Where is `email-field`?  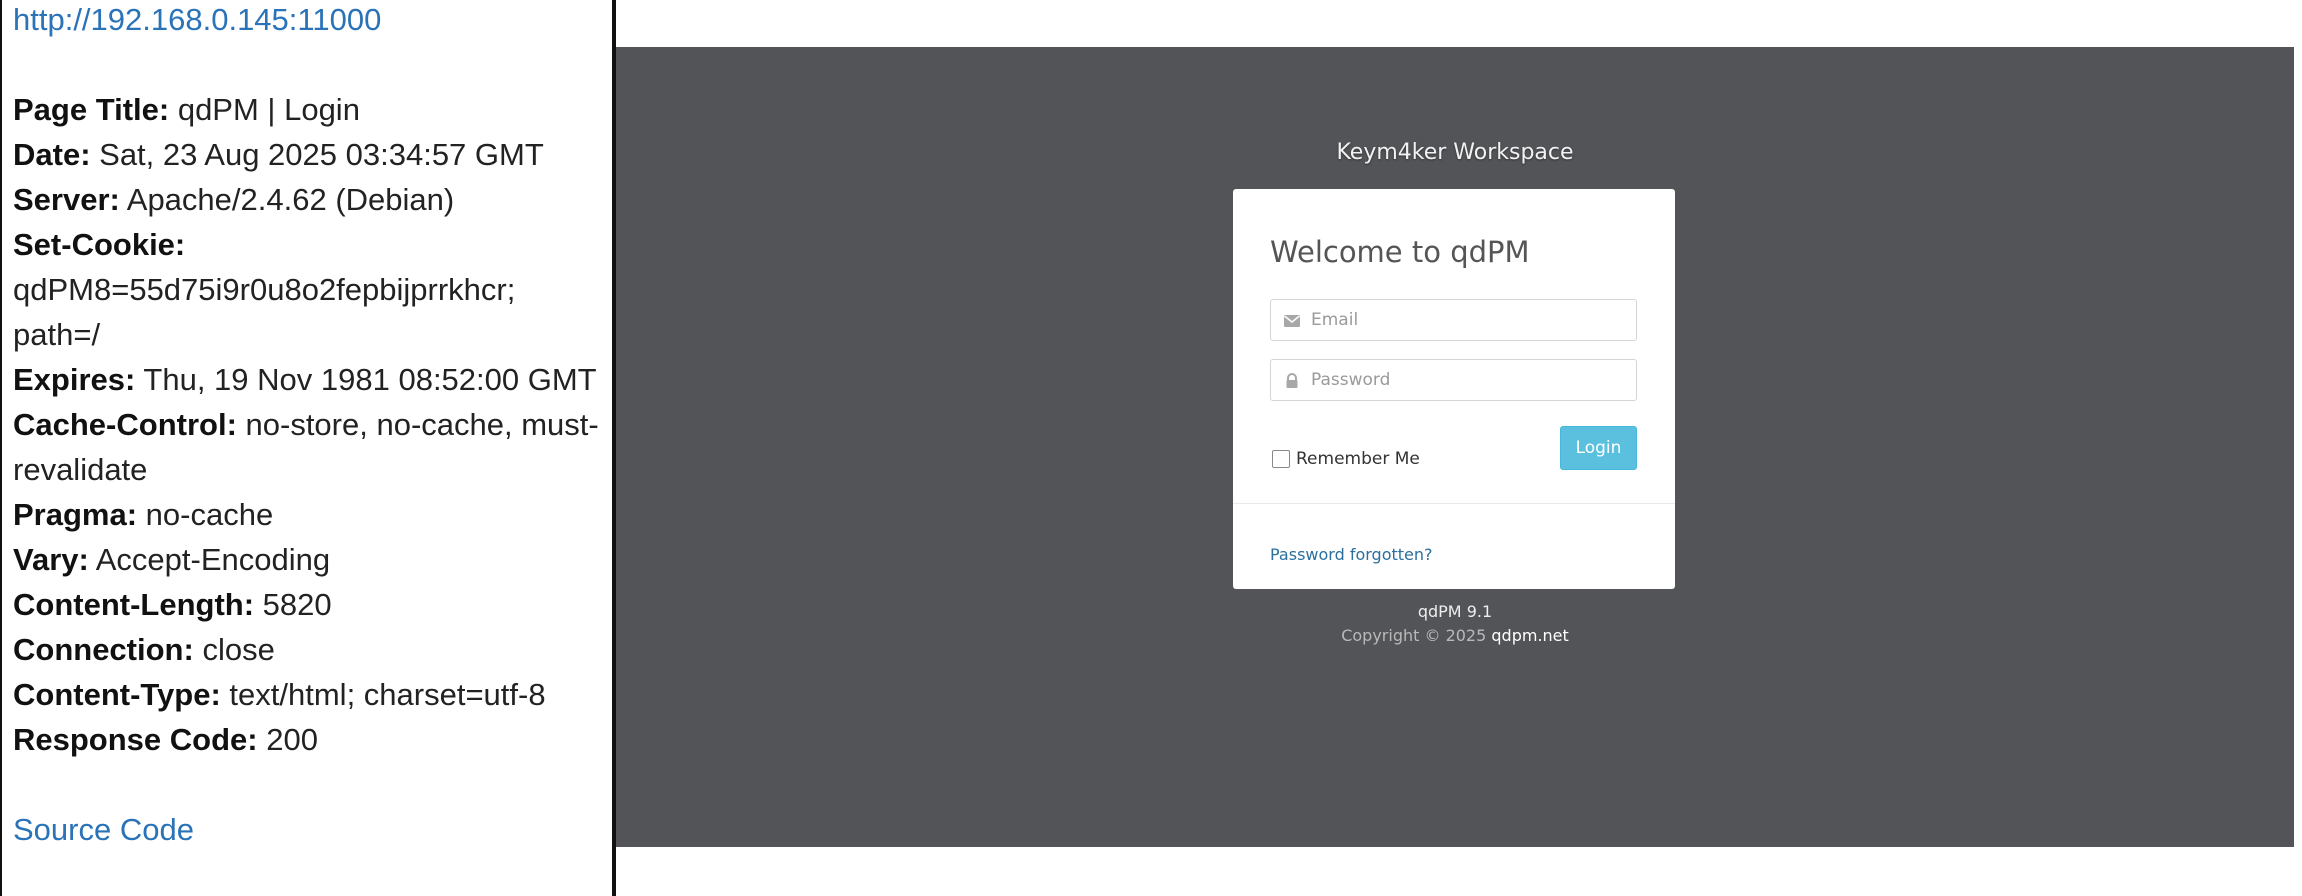
email-field is located at coordinates (1453, 320).